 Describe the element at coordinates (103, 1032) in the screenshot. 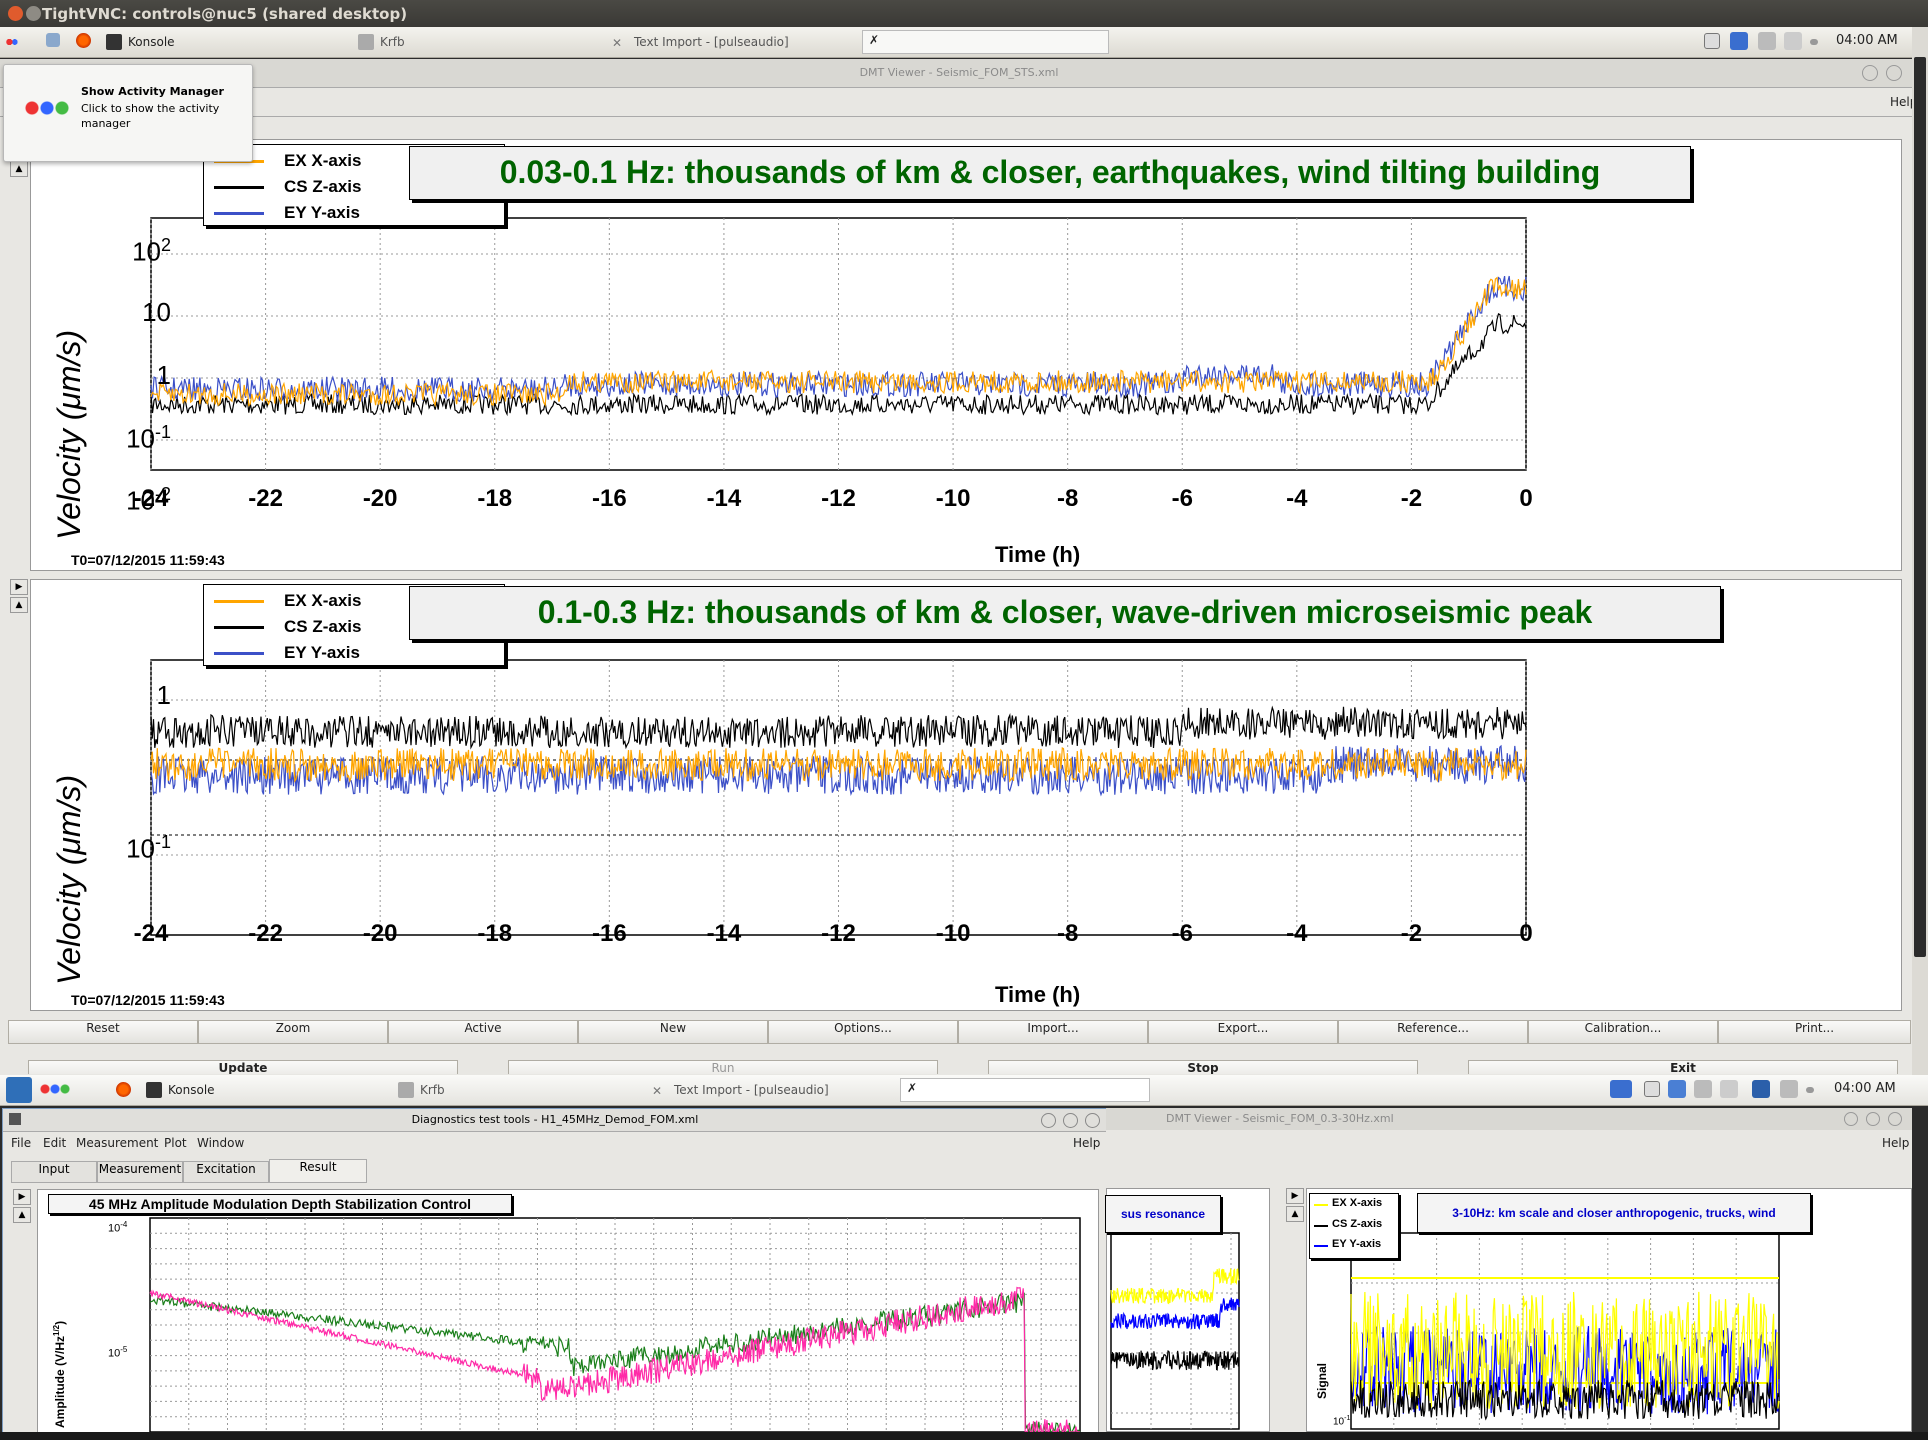

I see `reset-button: Reset` at that location.